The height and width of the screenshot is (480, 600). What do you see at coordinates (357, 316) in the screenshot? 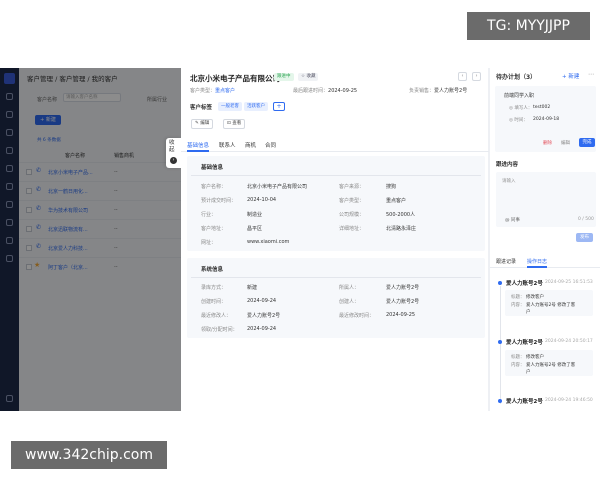
I see `field-label: 最近修改时间：` at bounding box center [357, 316].